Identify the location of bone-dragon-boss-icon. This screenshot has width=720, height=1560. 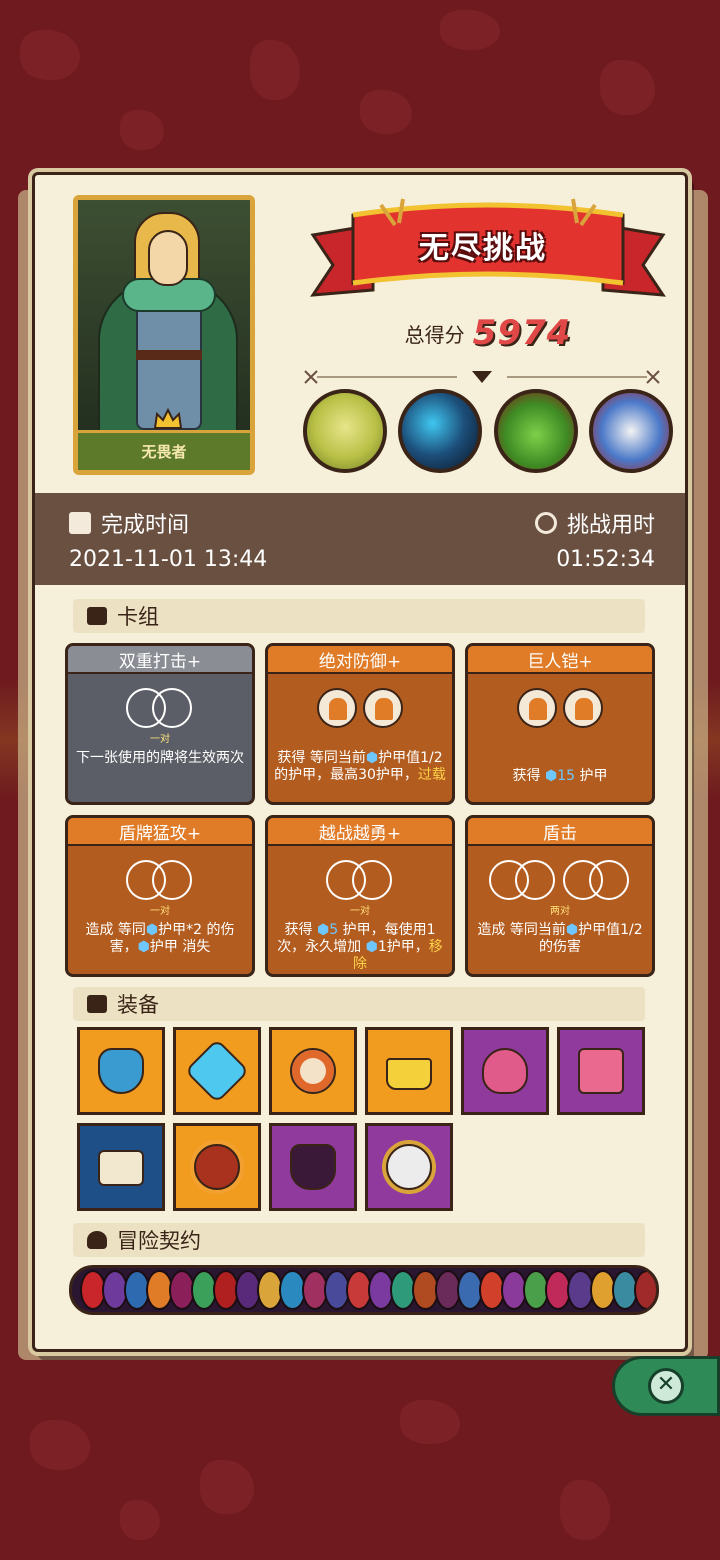
(345, 431).